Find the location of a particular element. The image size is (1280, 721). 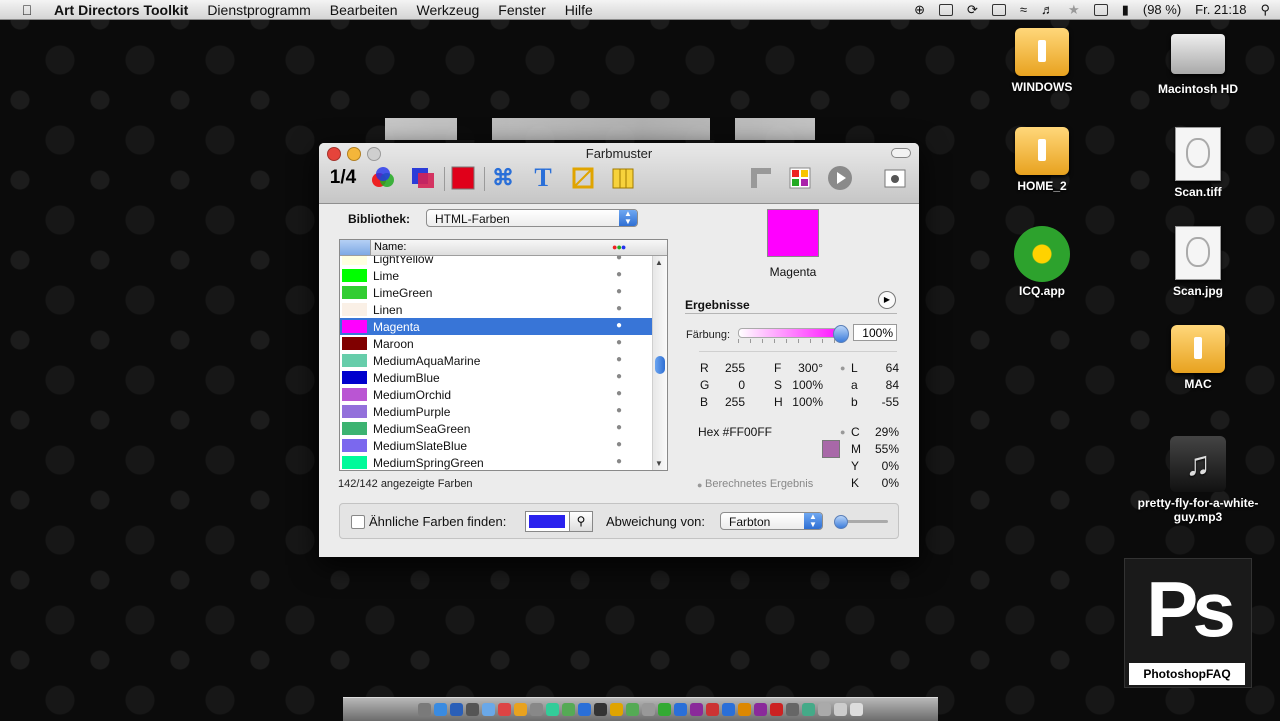

lab-b-value: -55 is located at coordinates (890, 402).